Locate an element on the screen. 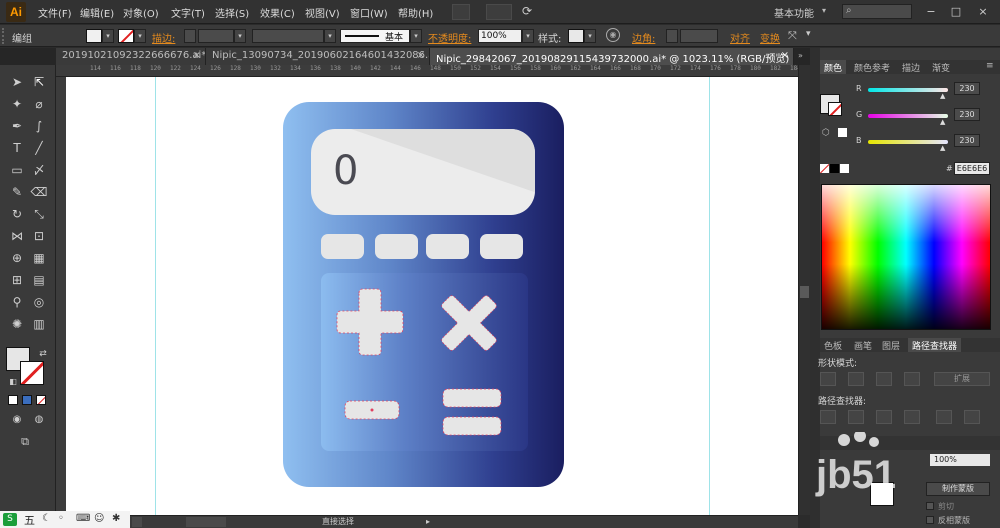 This screenshot has height=528, width=1000. column-graph-tool-icon: ▥ is located at coordinates (39, 324).